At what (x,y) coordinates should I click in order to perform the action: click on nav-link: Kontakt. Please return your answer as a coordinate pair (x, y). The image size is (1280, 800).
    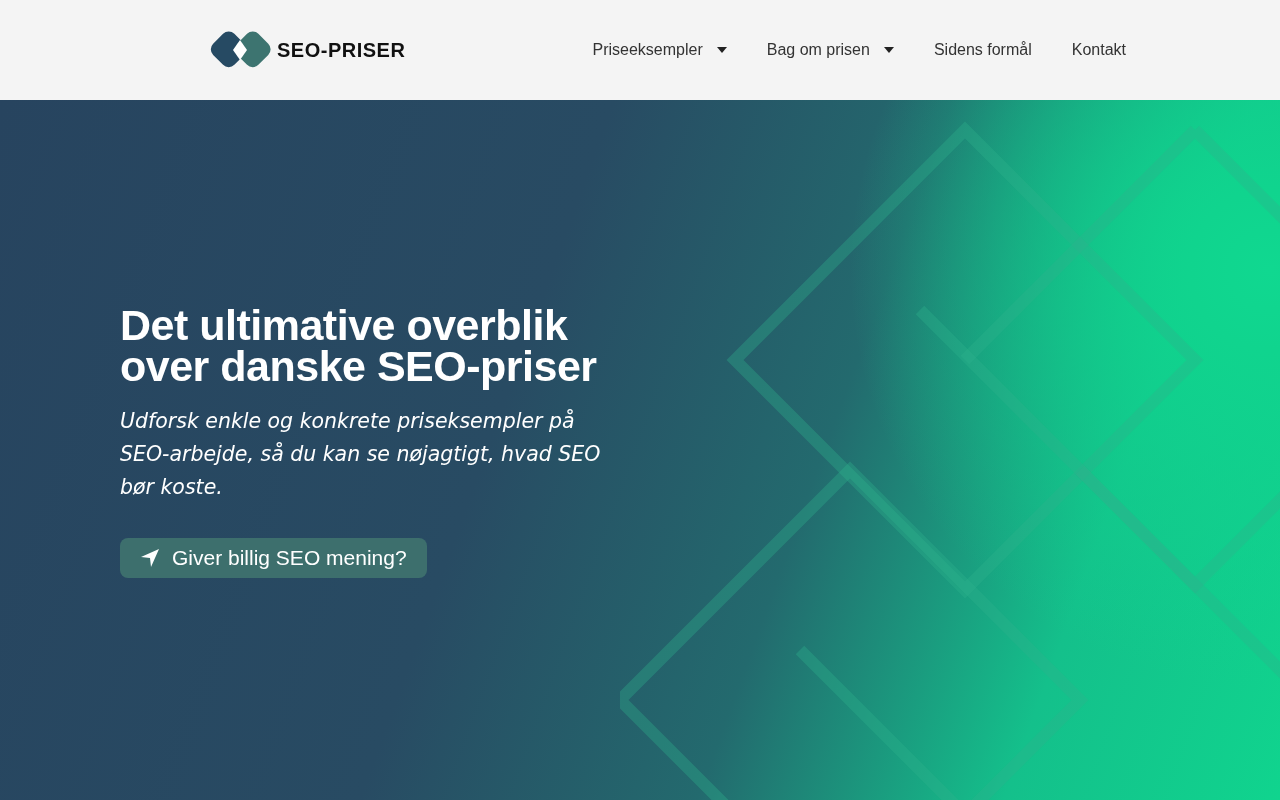
    Looking at the image, I should click on (1098, 50).